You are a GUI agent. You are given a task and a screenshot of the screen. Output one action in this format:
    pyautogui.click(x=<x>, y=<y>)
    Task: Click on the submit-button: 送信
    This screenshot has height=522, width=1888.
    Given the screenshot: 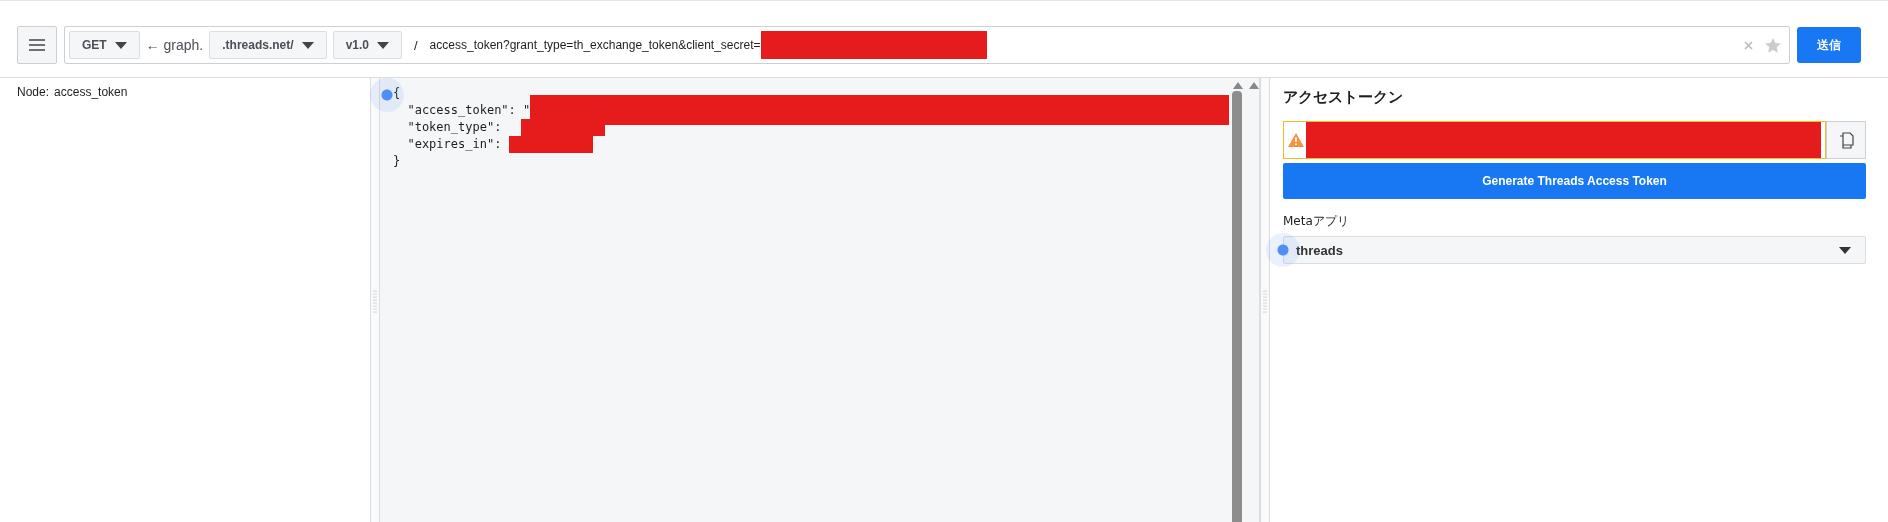 What is the action you would take?
    pyautogui.click(x=1829, y=45)
    